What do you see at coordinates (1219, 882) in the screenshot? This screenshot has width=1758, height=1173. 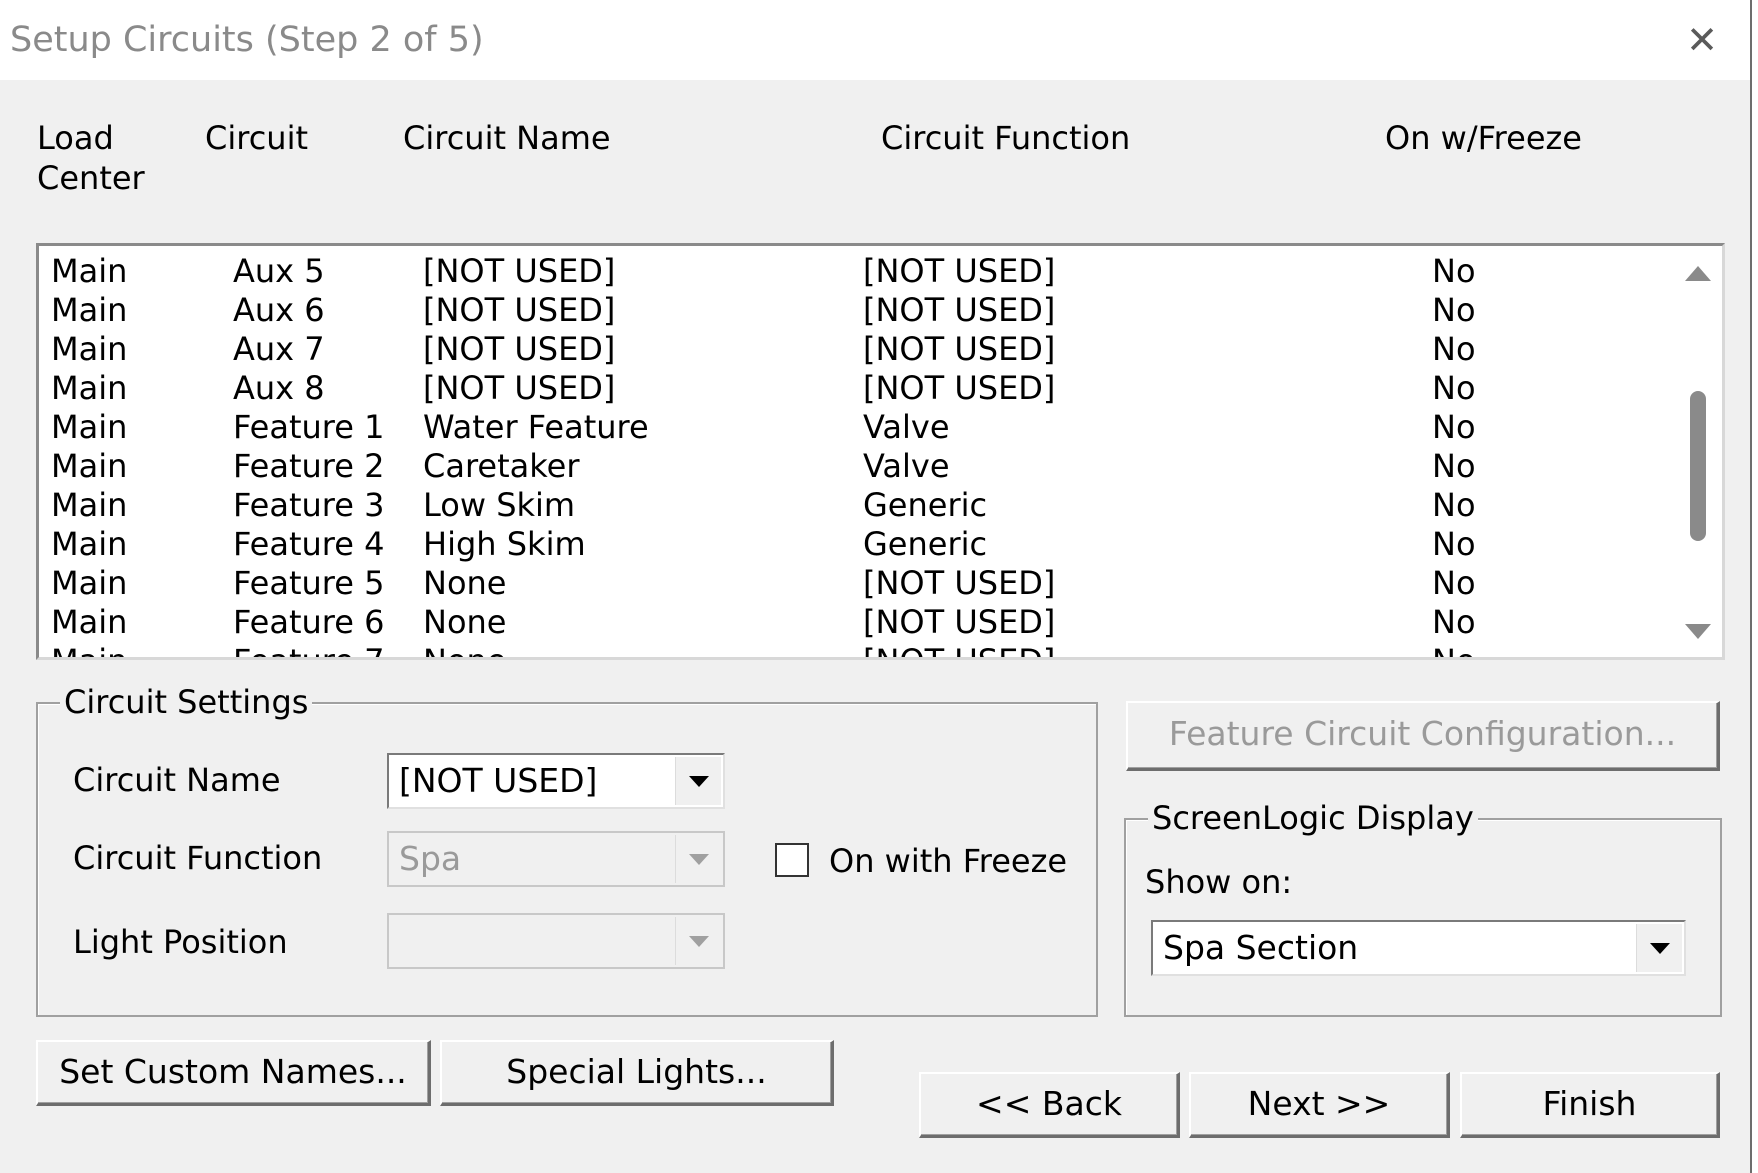 I see `show-on-label: Show on:` at bounding box center [1219, 882].